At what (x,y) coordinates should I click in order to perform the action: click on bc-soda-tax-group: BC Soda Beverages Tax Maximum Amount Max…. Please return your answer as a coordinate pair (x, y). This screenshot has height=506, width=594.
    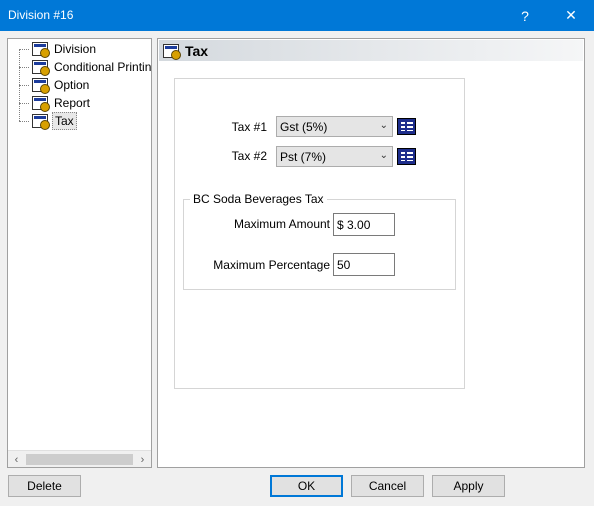
    Looking at the image, I should click on (319, 241).